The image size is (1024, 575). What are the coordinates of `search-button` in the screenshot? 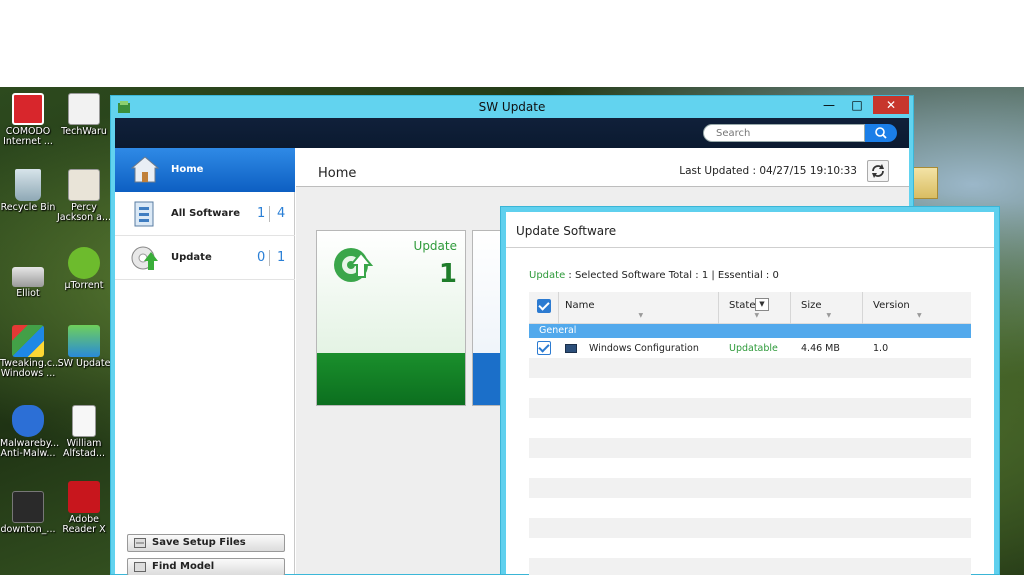 It's located at (881, 133).